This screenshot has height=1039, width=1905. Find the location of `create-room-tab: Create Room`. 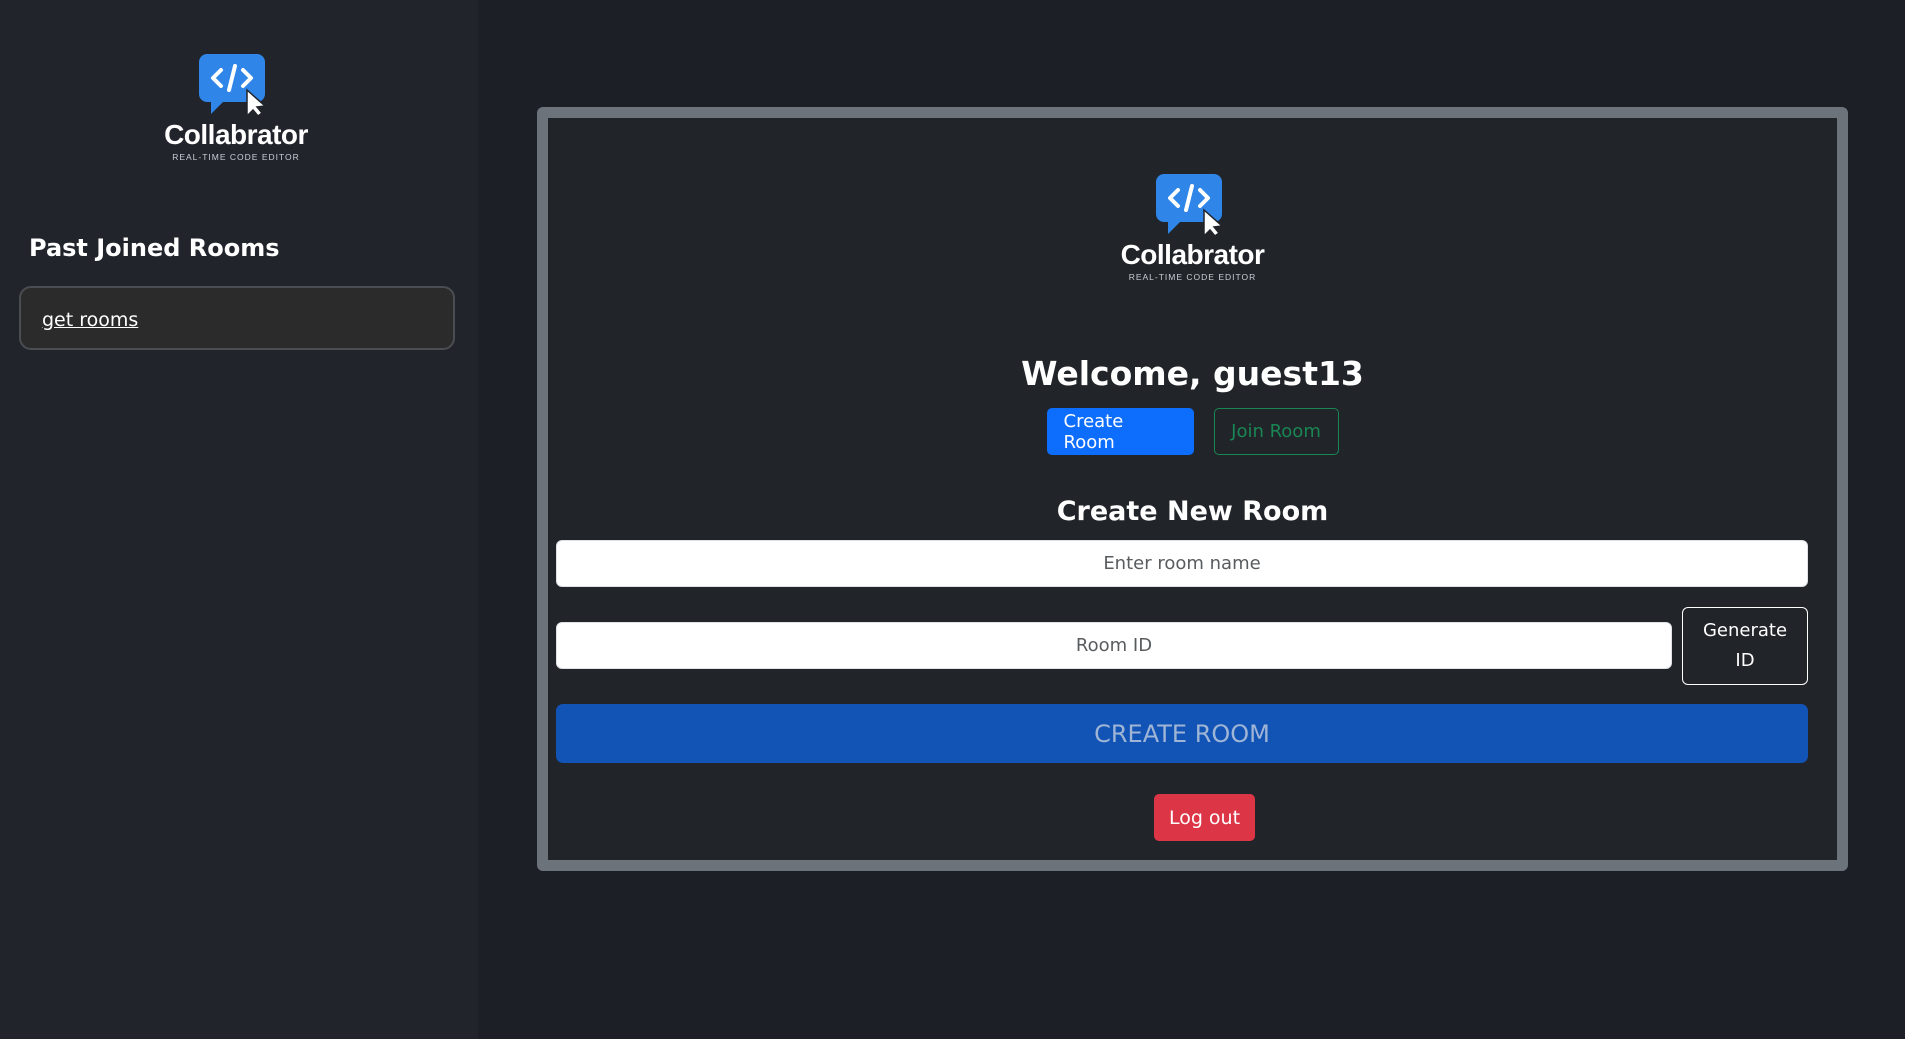

create-room-tab: Create Room is located at coordinates (1120, 431).